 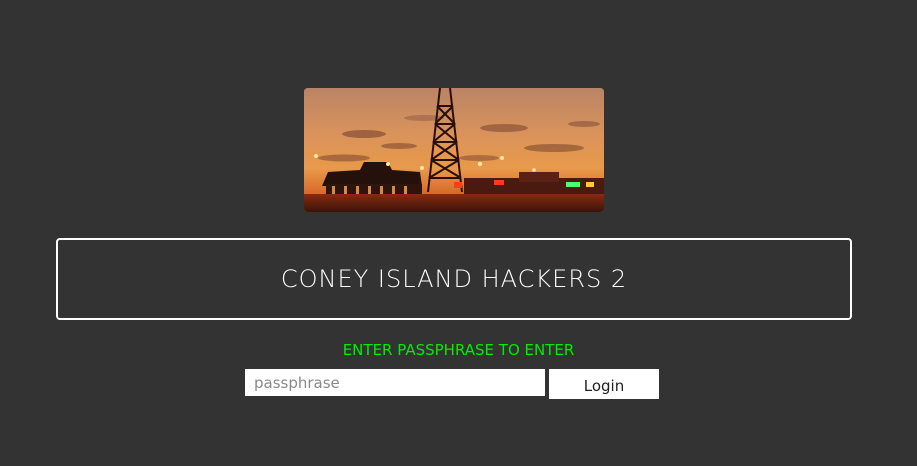 I want to click on page-title: CONEY ISLAND HACKERS 2, so click(x=454, y=279).